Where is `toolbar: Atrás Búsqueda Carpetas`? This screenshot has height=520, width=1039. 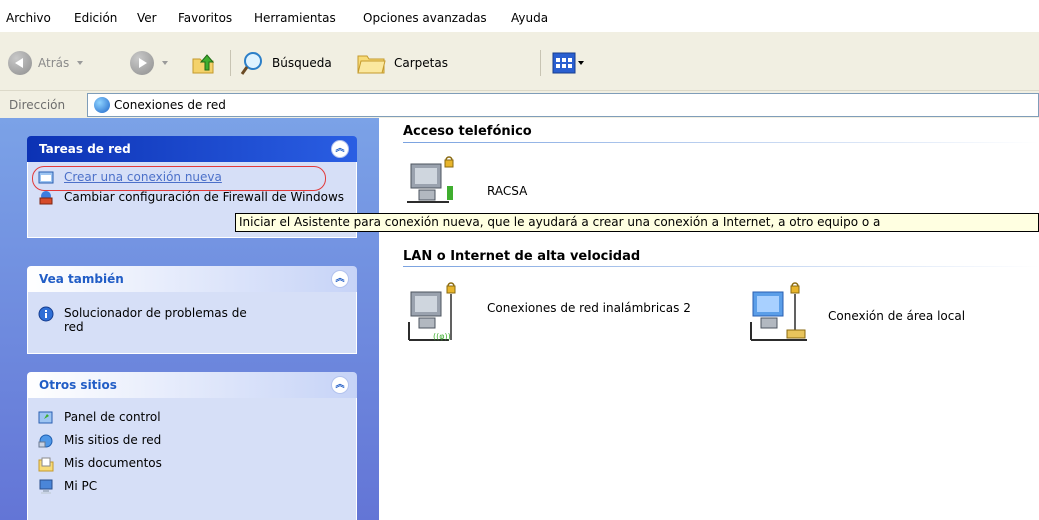 toolbar: Atrás Búsqueda Carpetas is located at coordinates (519, 61).